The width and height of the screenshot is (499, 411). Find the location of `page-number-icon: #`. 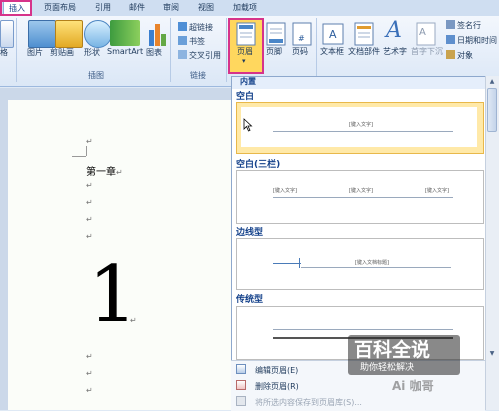

page-number-icon: # is located at coordinates (302, 34).